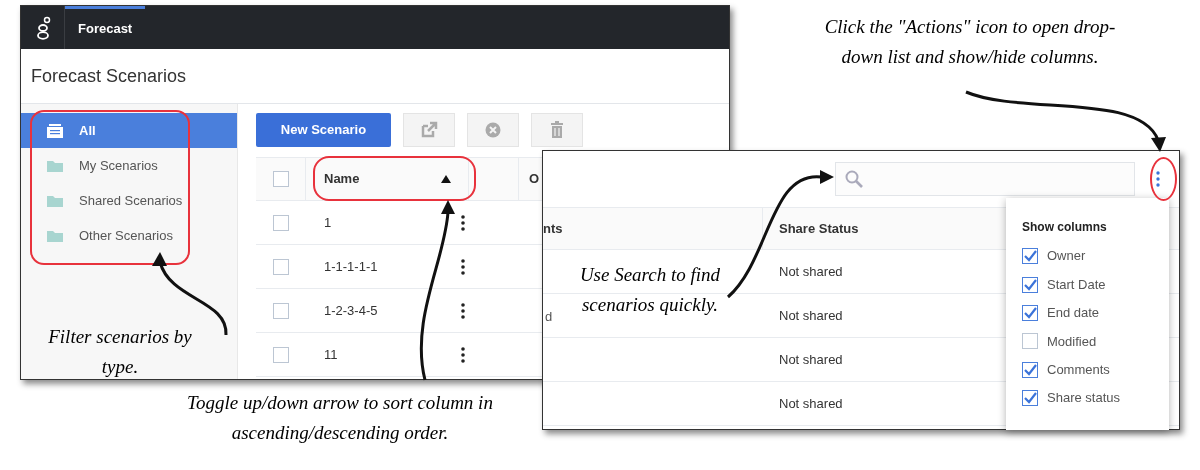 This screenshot has height=470, width=1200. I want to click on table-cell-text: 1, so click(328, 222).